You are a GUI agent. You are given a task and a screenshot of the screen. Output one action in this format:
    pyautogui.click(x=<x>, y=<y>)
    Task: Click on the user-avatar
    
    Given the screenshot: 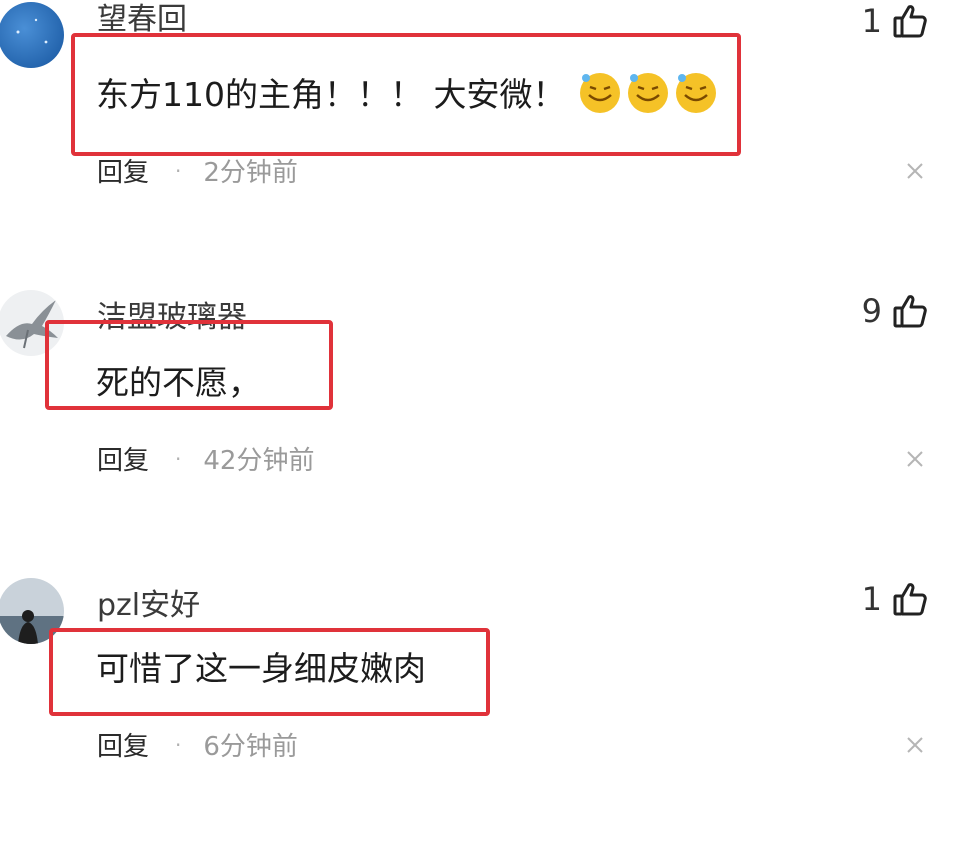 What is the action you would take?
    pyautogui.click(x=32, y=35)
    